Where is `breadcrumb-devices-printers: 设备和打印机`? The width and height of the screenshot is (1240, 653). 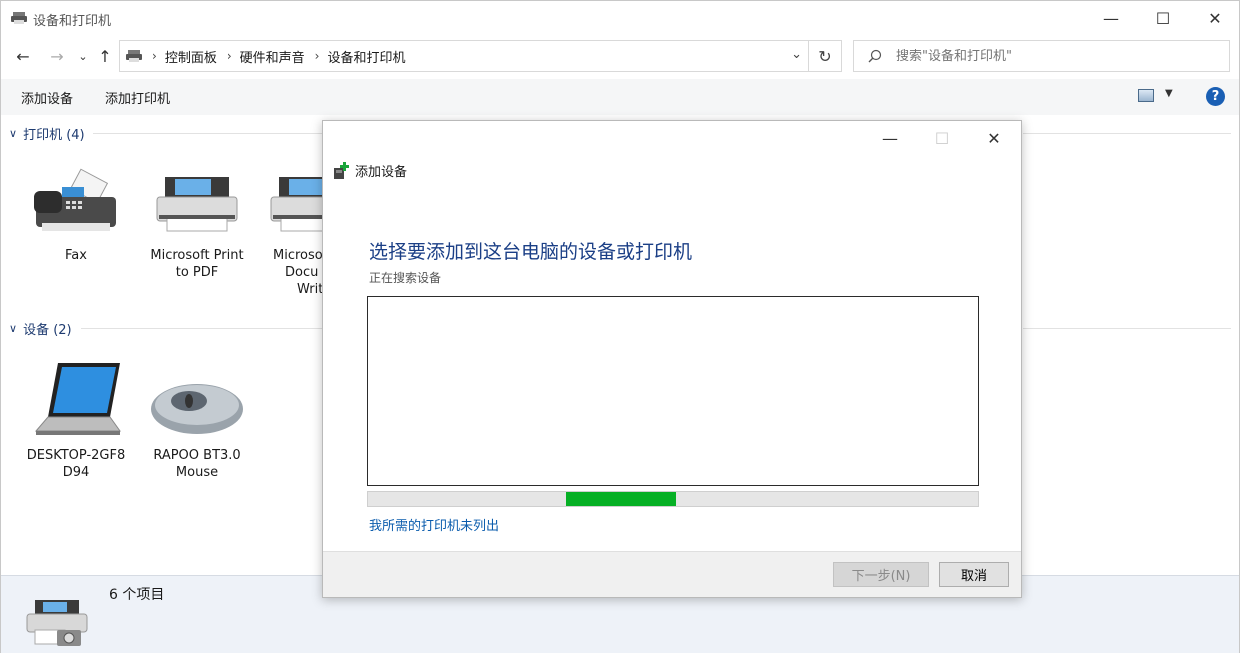 breadcrumb-devices-printers: 设备和打印机 is located at coordinates (366, 56).